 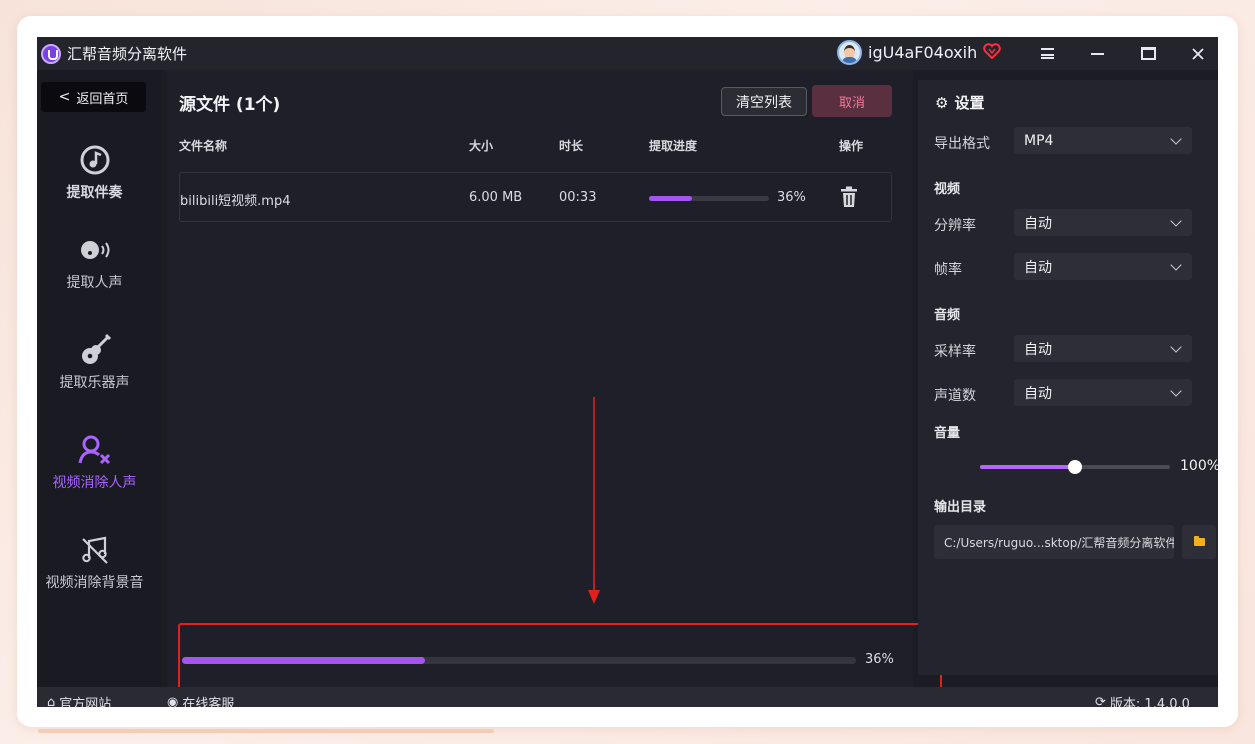 What do you see at coordinates (266, 731) in the screenshot?
I see `decorative-line` at bounding box center [266, 731].